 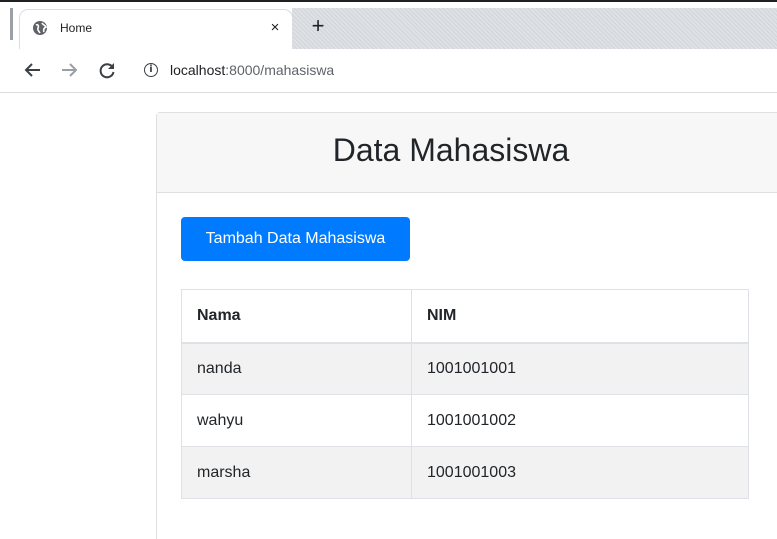 What do you see at coordinates (156, 29) in the screenshot?
I see `browser-tab-home: Home ×` at bounding box center [156, 29].